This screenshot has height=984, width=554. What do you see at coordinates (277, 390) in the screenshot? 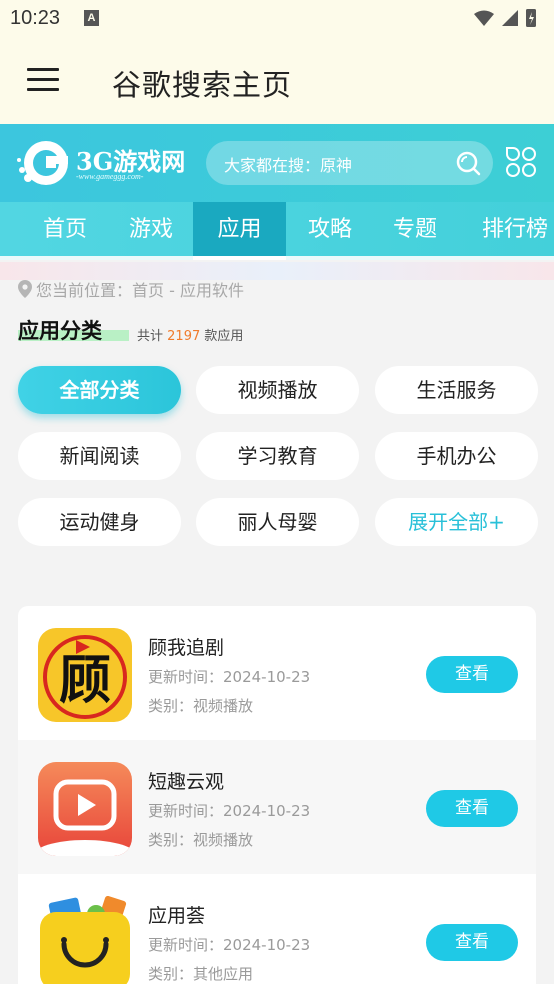
I see `category-video: 视频播放` at bounding box center [277, 390].